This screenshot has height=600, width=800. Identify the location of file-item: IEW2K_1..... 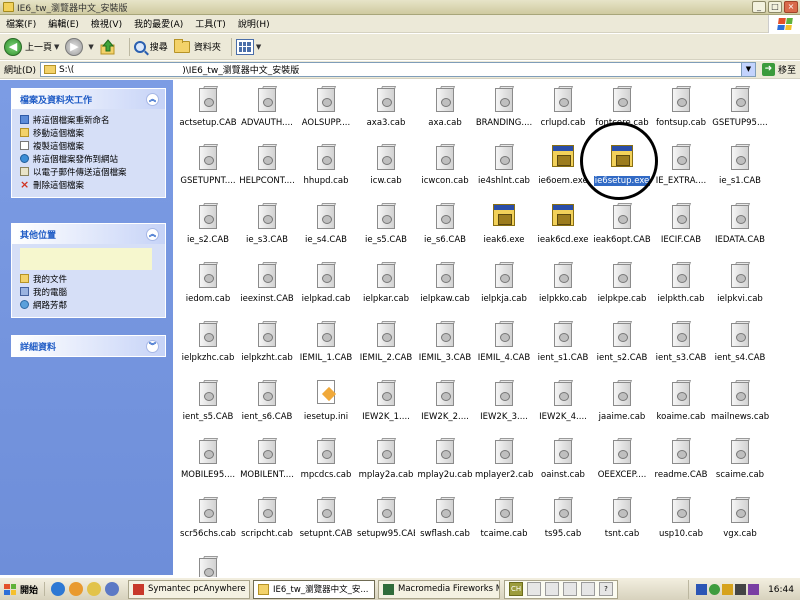
(386, 400).